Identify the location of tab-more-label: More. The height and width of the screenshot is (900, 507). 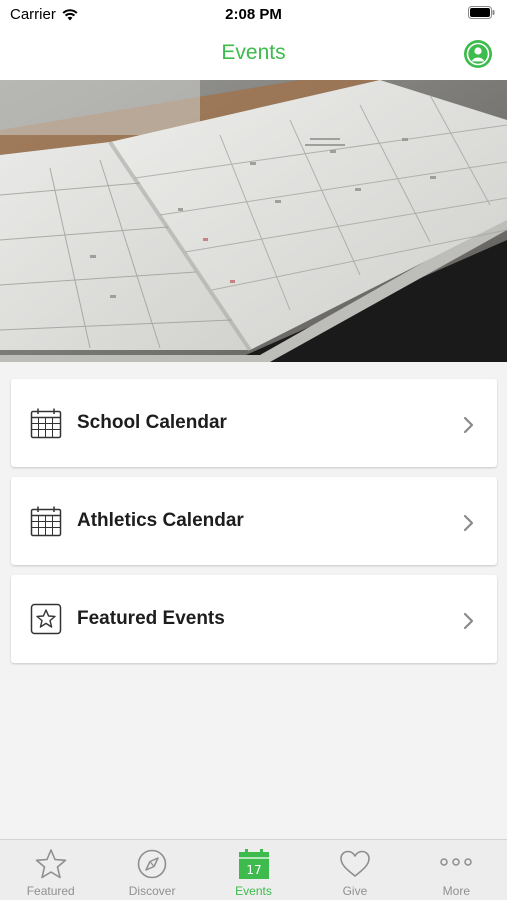
(456, 891).